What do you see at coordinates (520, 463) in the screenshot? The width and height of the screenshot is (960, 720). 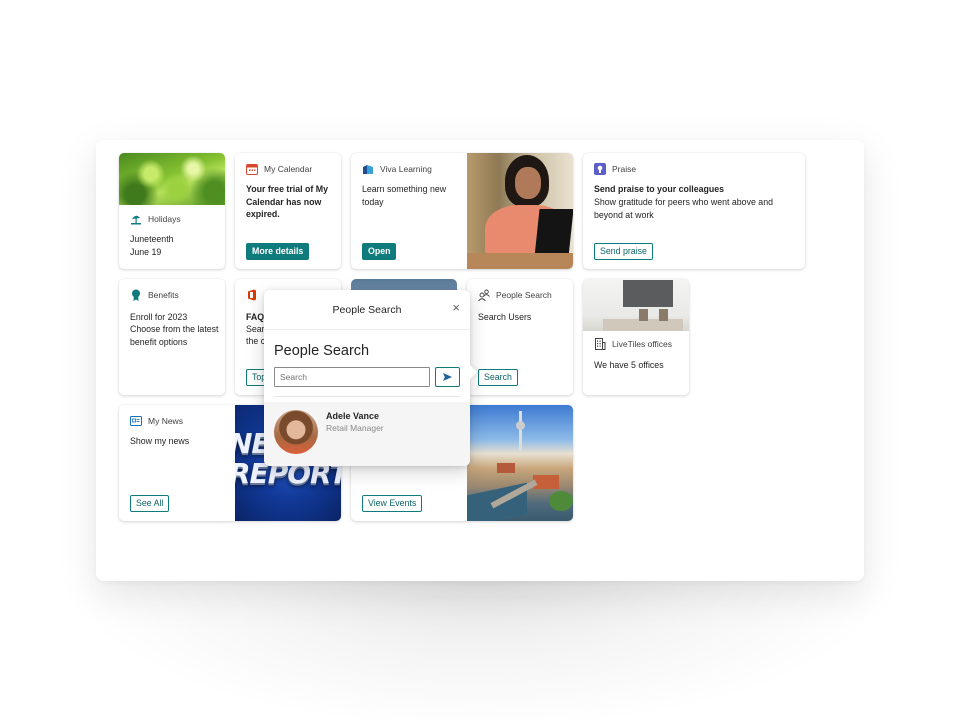 I see `city-skyline-image` at bounding box center [520, 463].